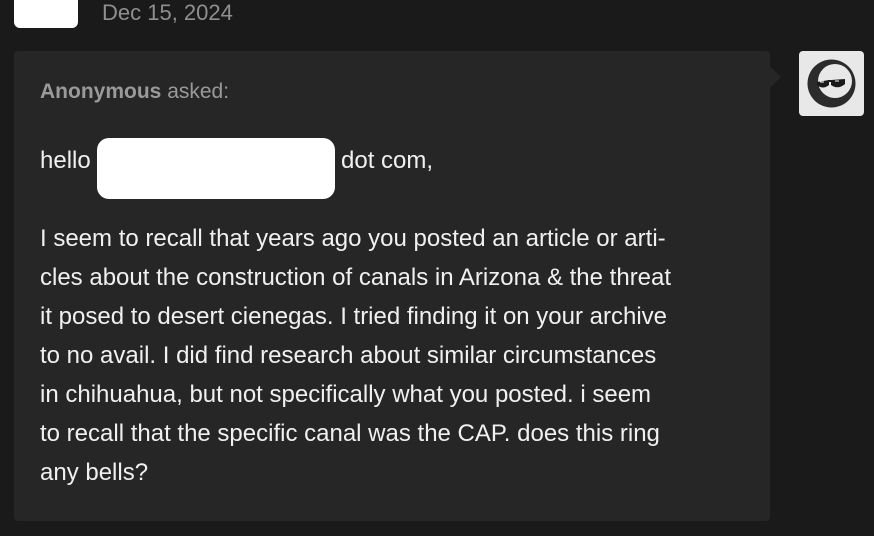 The width and height of the screenshot is (874, 536). Describe the element at coordinates (198, 91) in the screenshot. I see `asked-label: asked:` at that location.